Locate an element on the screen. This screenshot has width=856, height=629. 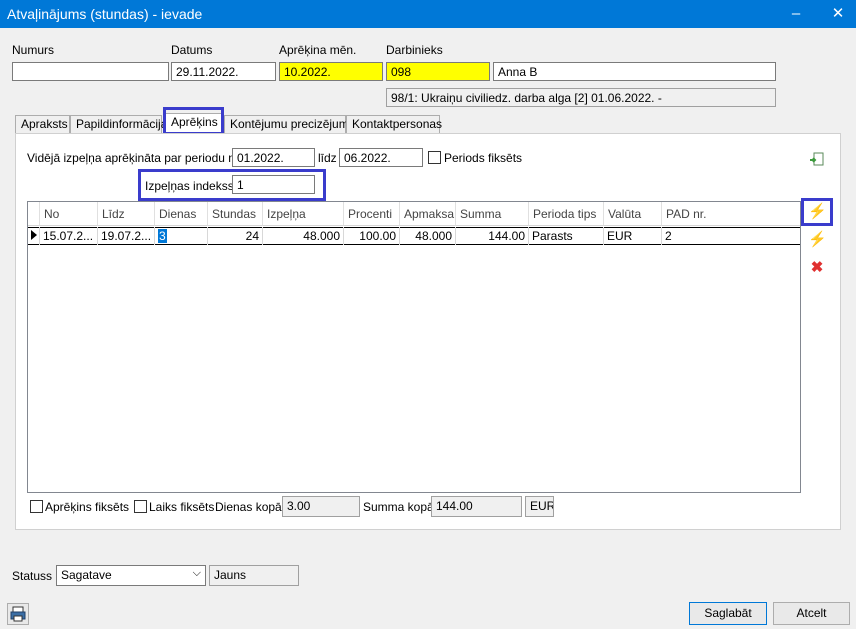
time-fixed-checkbox is located at coordinates (140, 506).